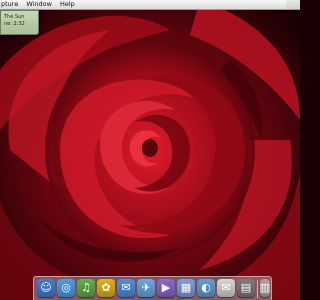  Describe the element at coordinates (293, 4) in the screenshot. I see `menu-bar-extra` at that location.